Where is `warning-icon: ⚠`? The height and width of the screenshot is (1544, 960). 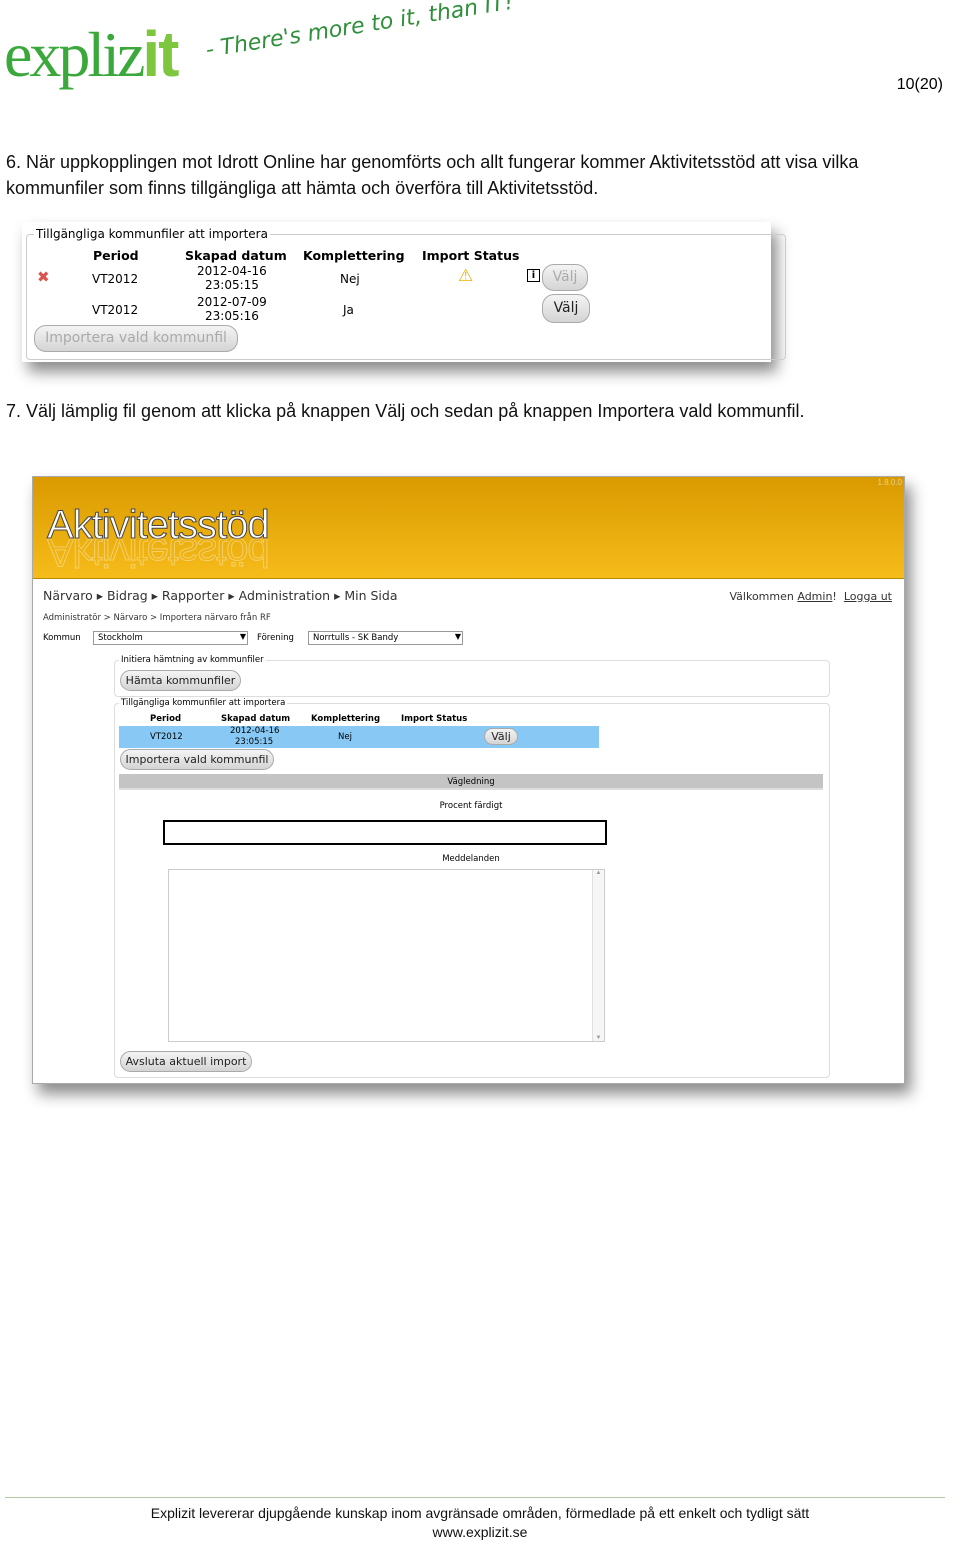 warning-icon: ⚠ is located at coordinates (466, 276).